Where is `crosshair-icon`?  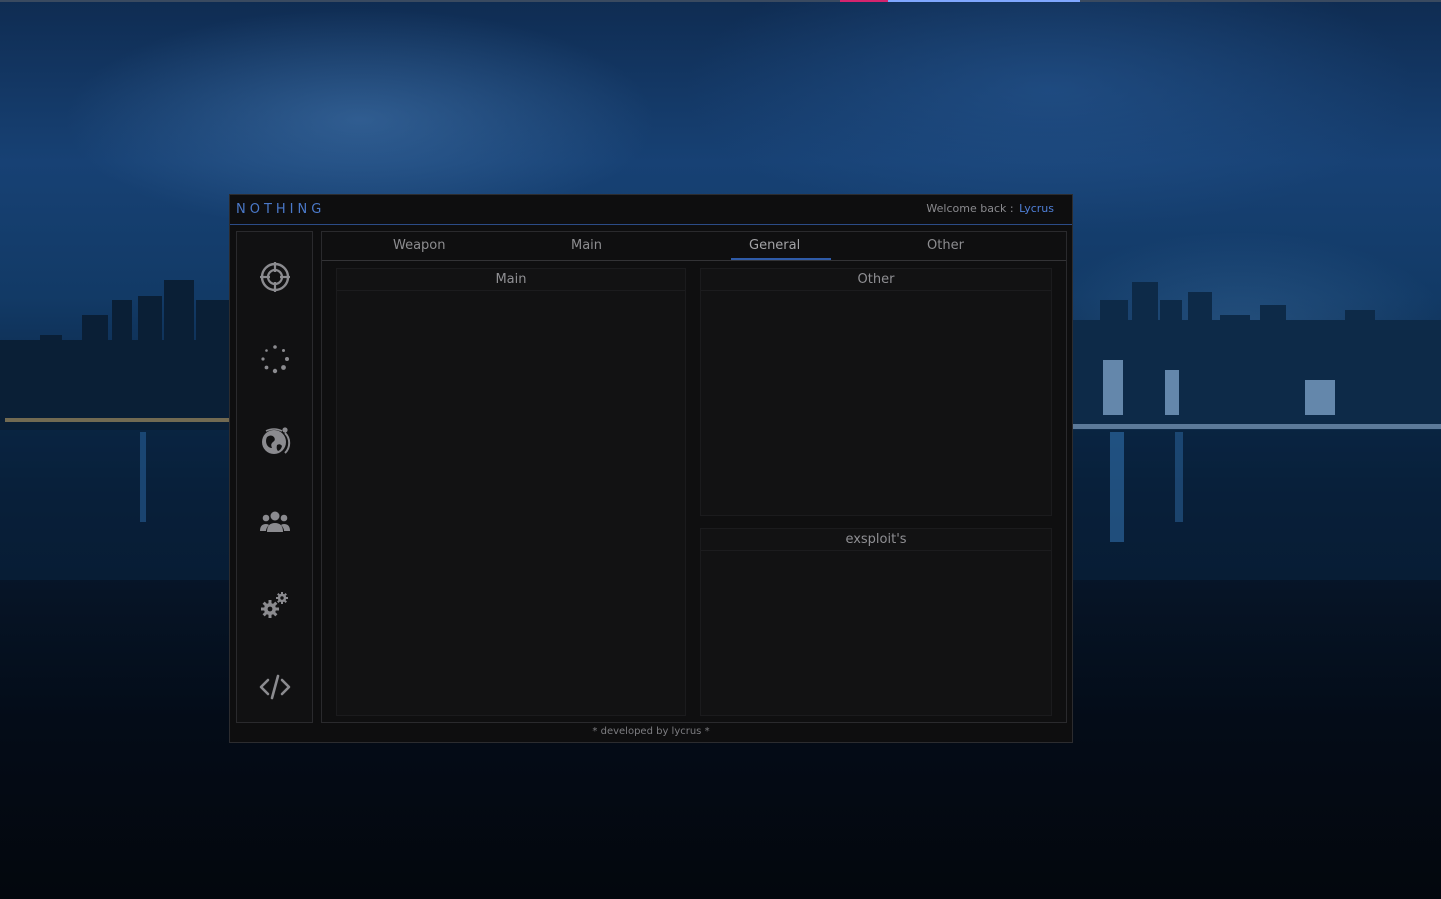
crosshair-icon is located at coordinates (275, 277).